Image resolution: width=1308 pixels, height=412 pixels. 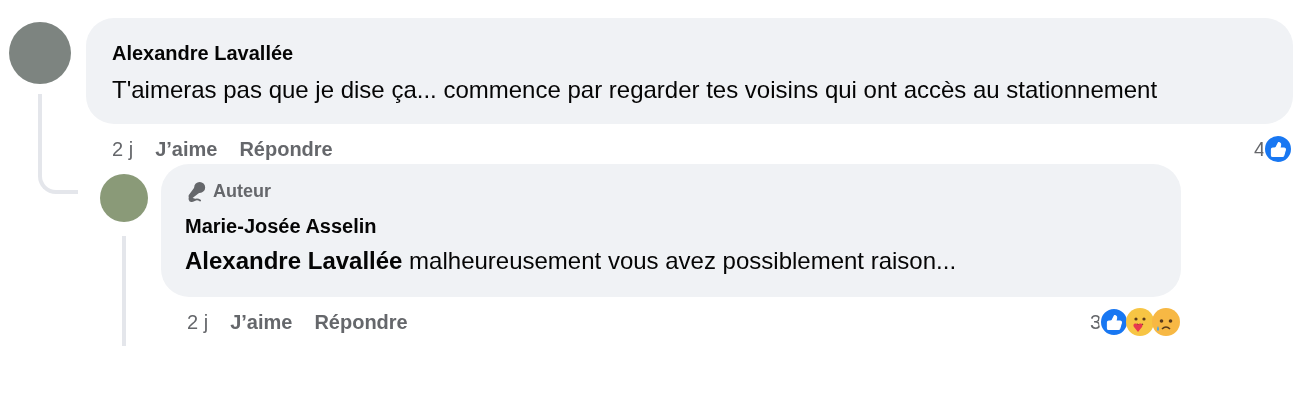 I want to click on reaction-count: 3, so click(x=1095, y=322).